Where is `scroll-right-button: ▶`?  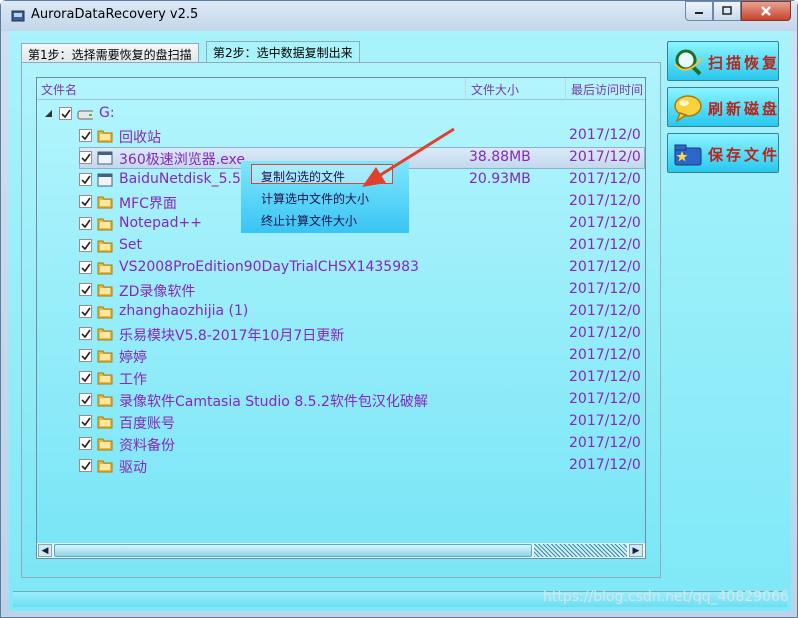
scroll-right-button: ▶ is located at coordinates (636, 550).